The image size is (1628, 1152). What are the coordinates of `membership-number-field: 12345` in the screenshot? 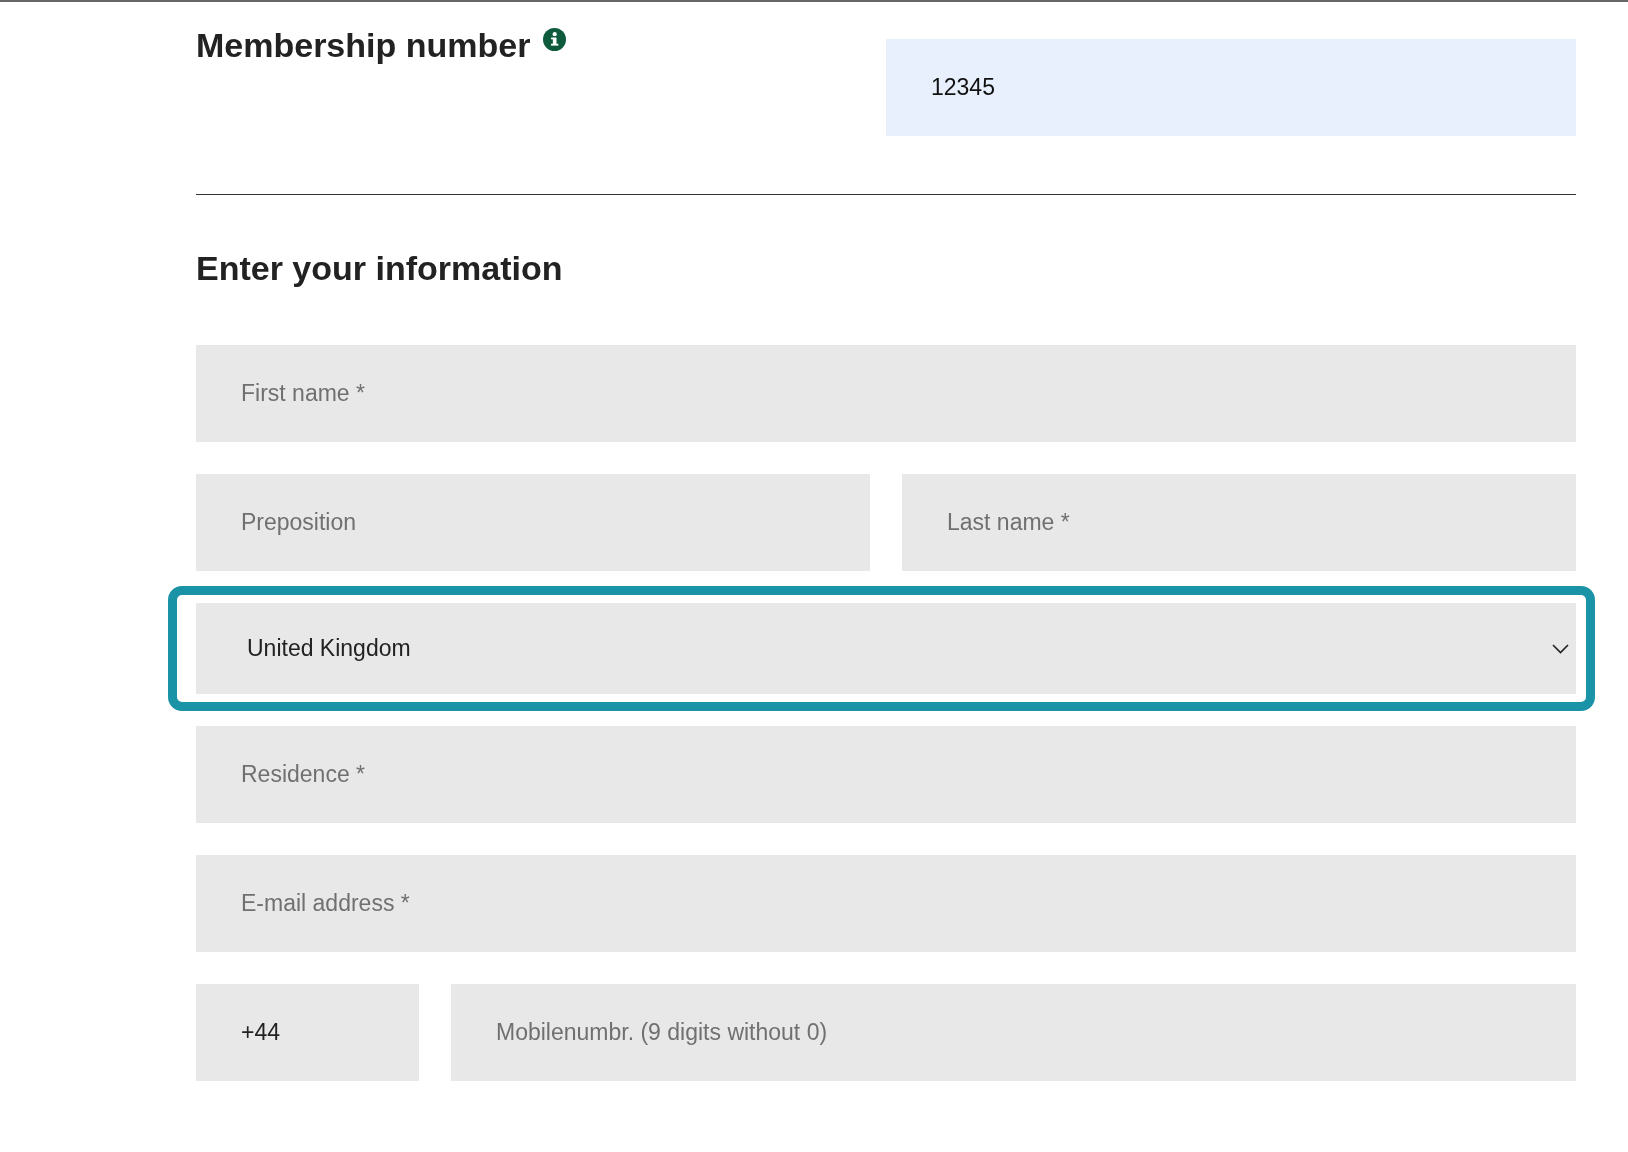 It's located at (1231, 87).